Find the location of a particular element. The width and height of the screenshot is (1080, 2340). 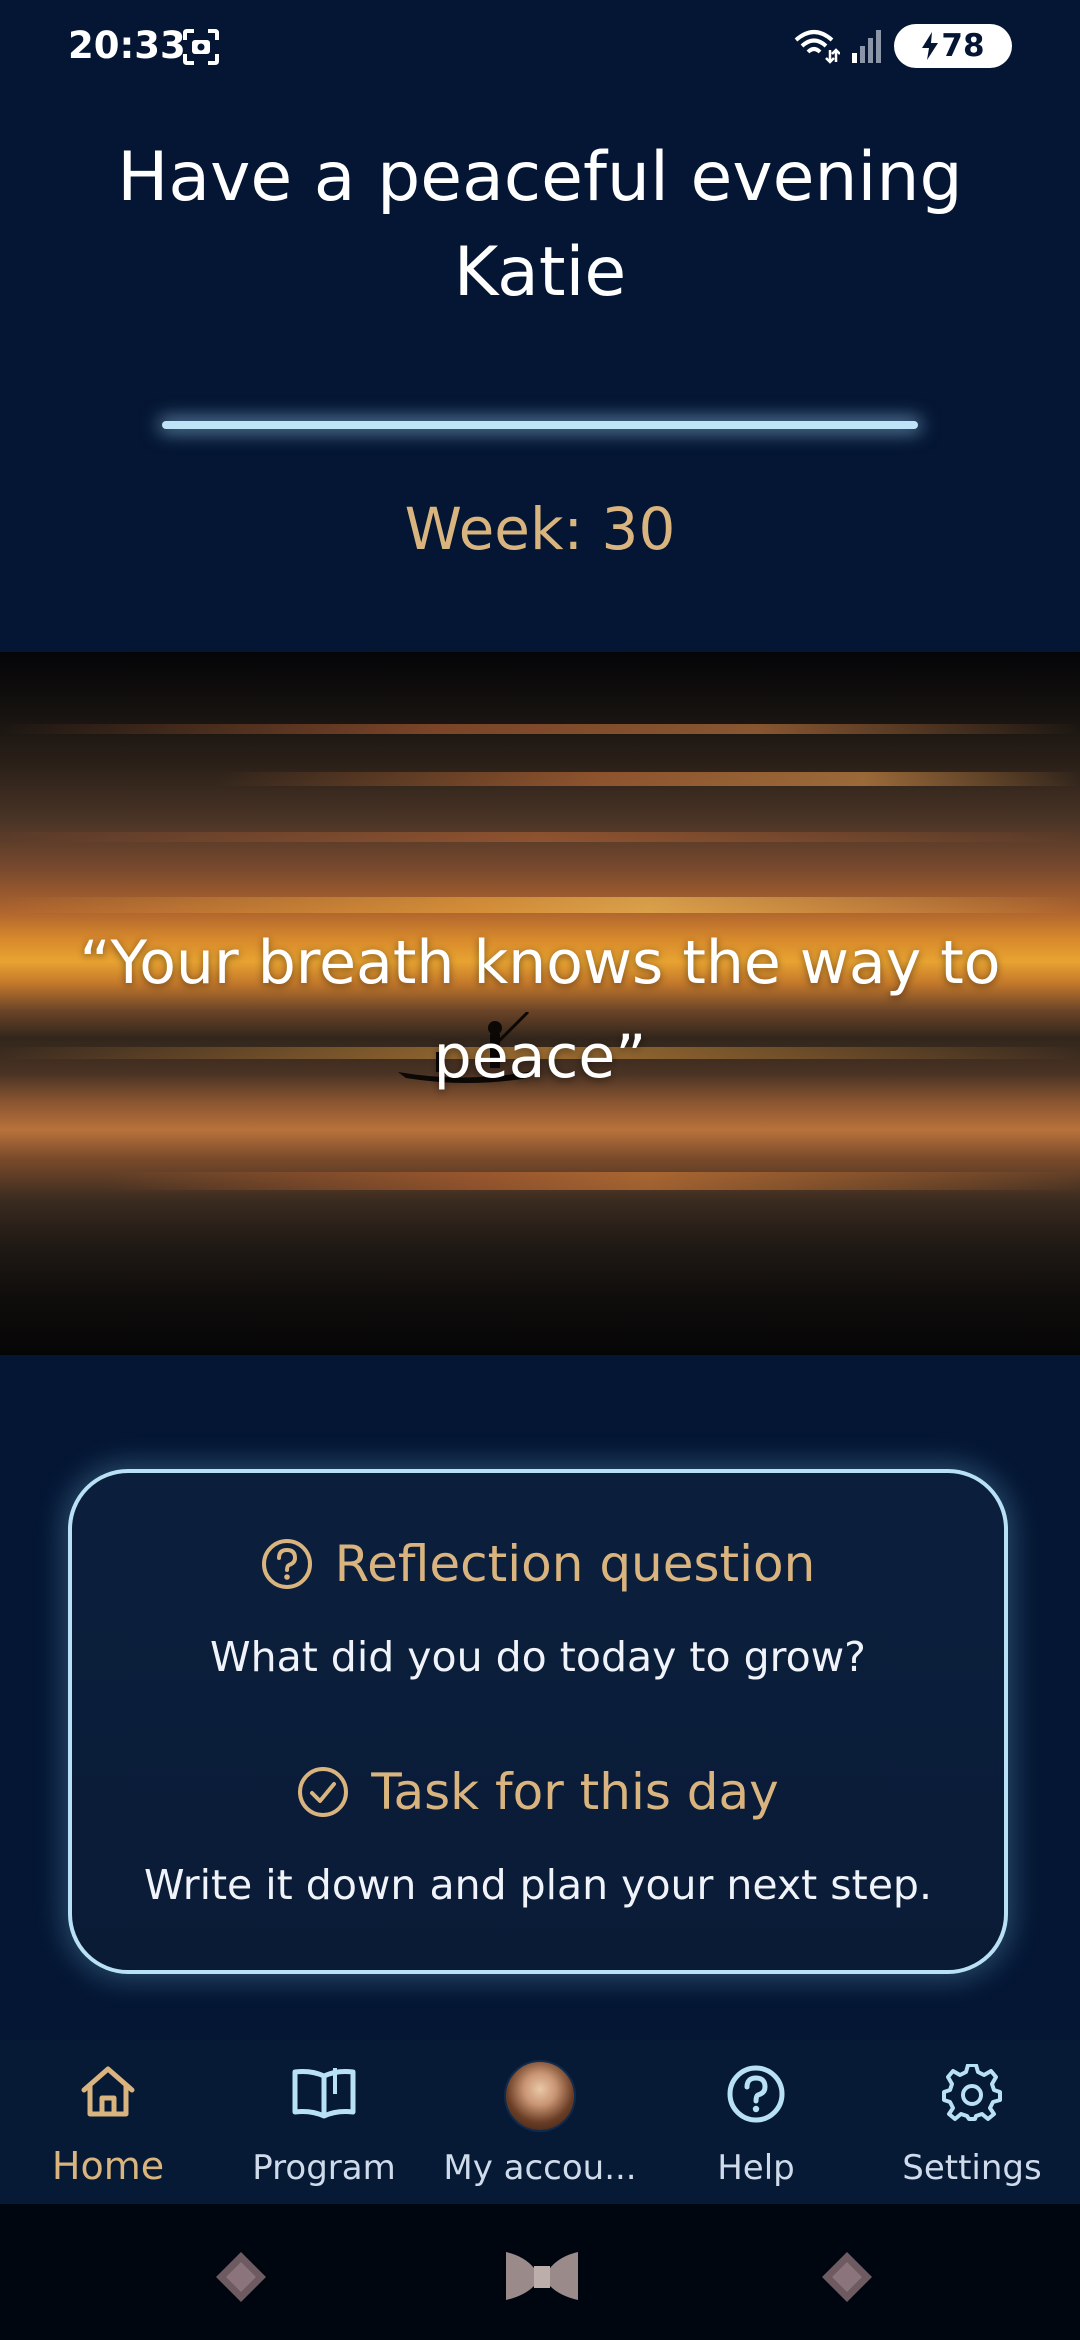

water-reflection is located at coordinates (540, 1181).